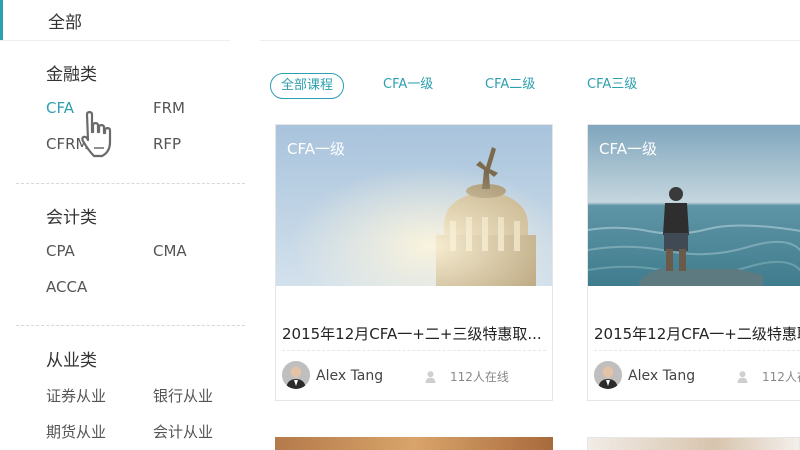 This screenshot has width=800, height=450. What do you see at coordinates (76, 395) in the screenshot?
I see `category-item-securities: 证券从业` at bounding box center [76, 395].